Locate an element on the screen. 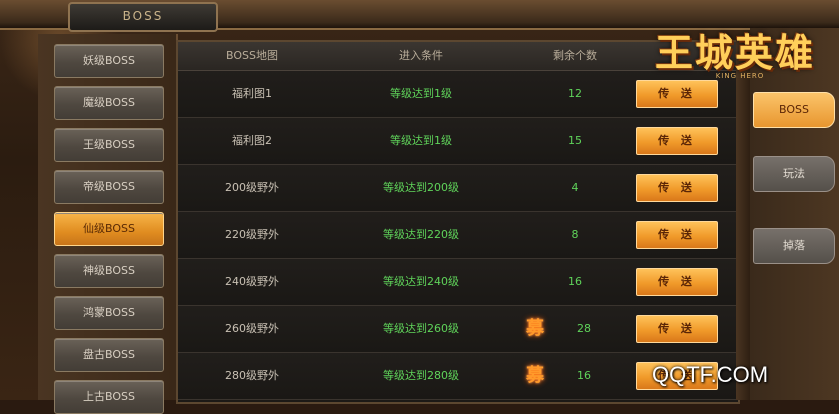 This screenshot has height=414, width=839. entry-condition: 等级达到260级 is located at coordinates (421, 328).